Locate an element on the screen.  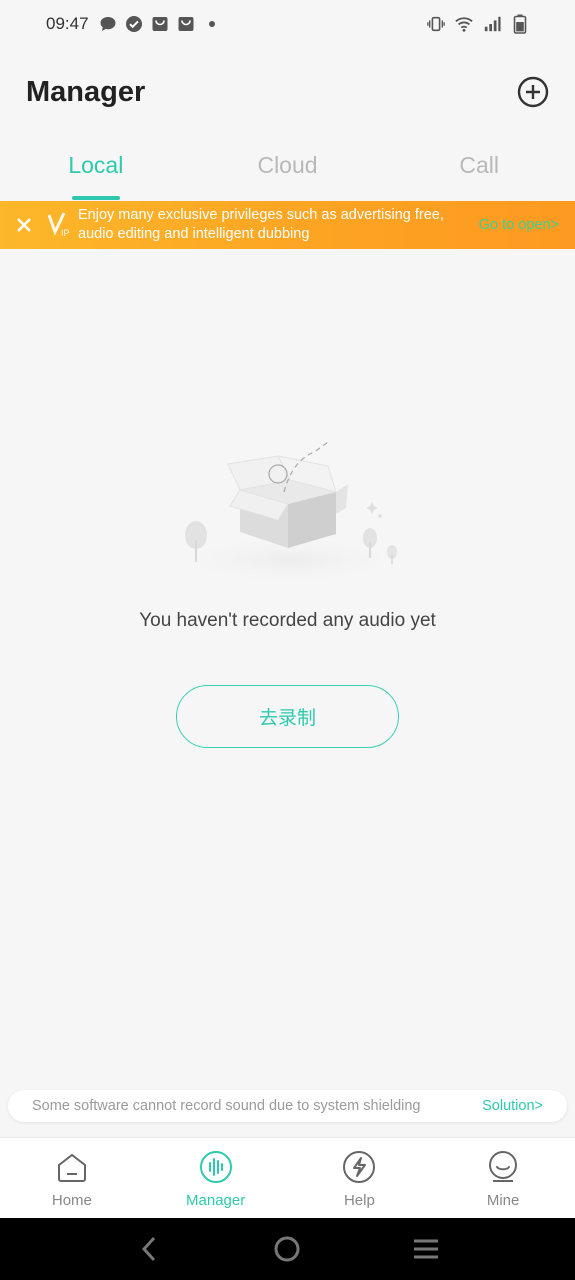
check-circle-icon is located at coordinates (134, 24).